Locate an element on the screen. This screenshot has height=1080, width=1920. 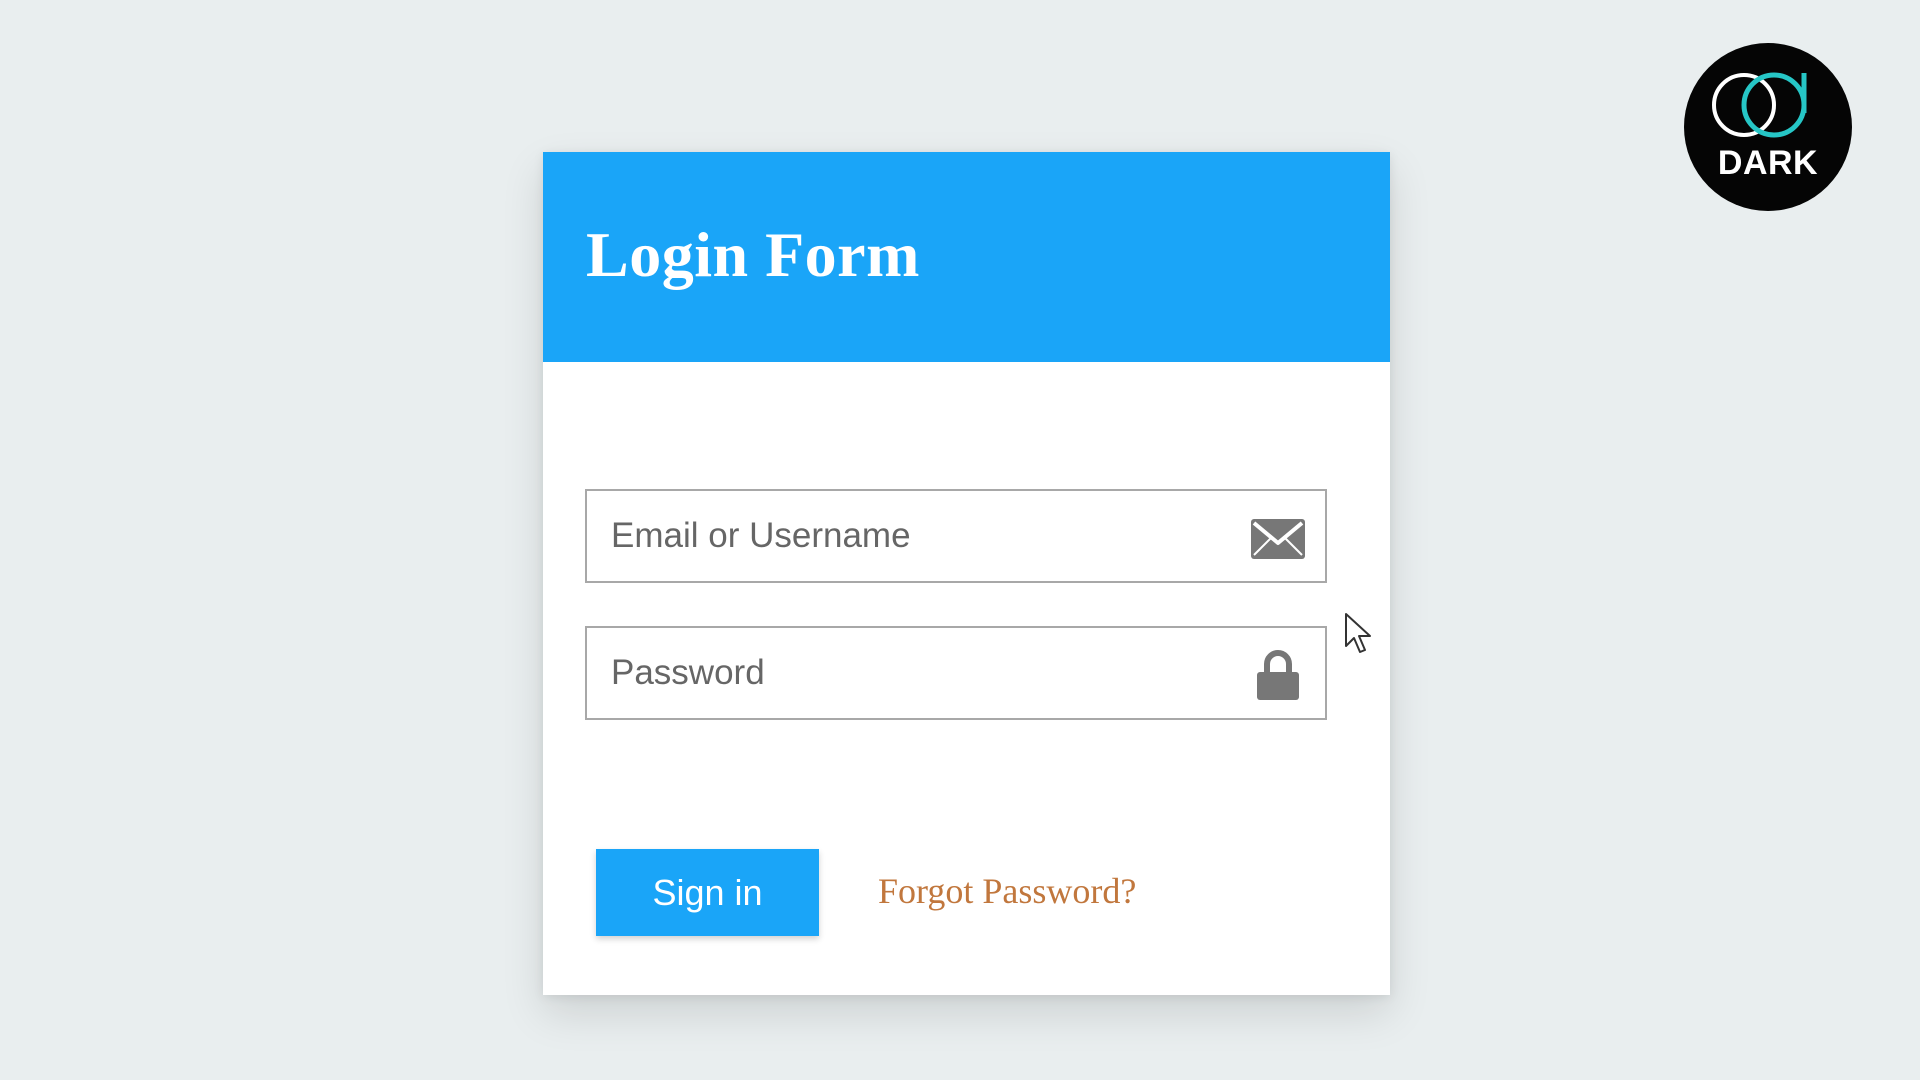
password-input is located at coordinates (917, 673).